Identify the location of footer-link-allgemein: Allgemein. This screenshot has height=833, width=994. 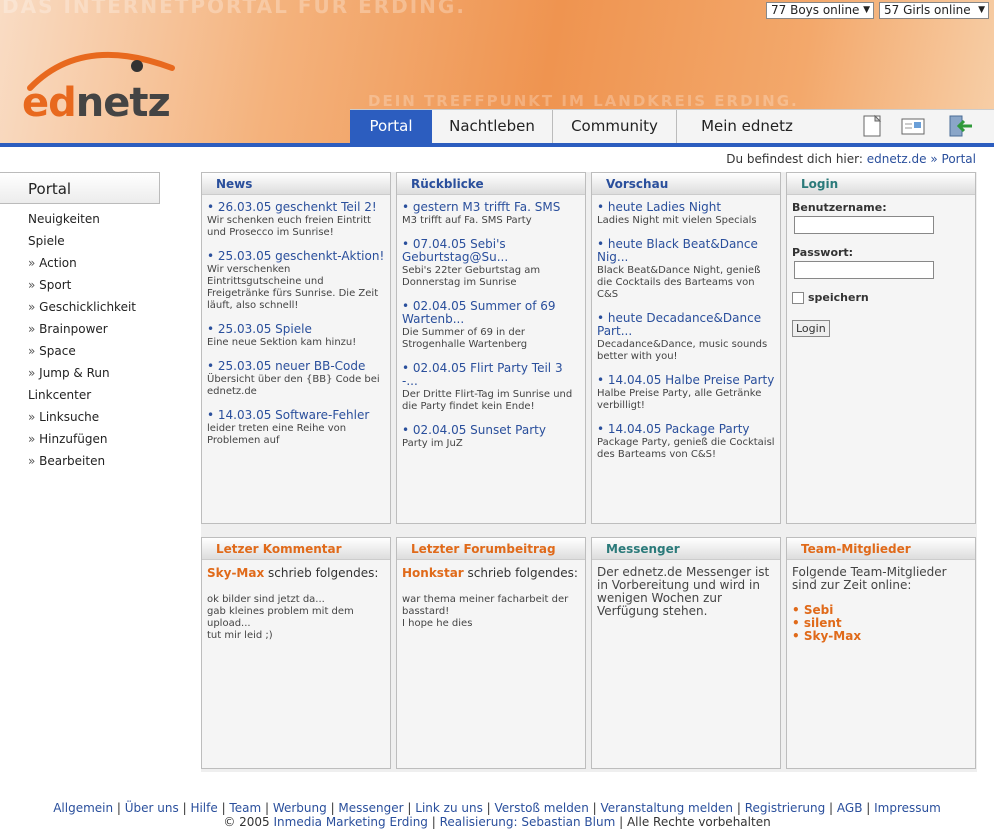
(83, 808).